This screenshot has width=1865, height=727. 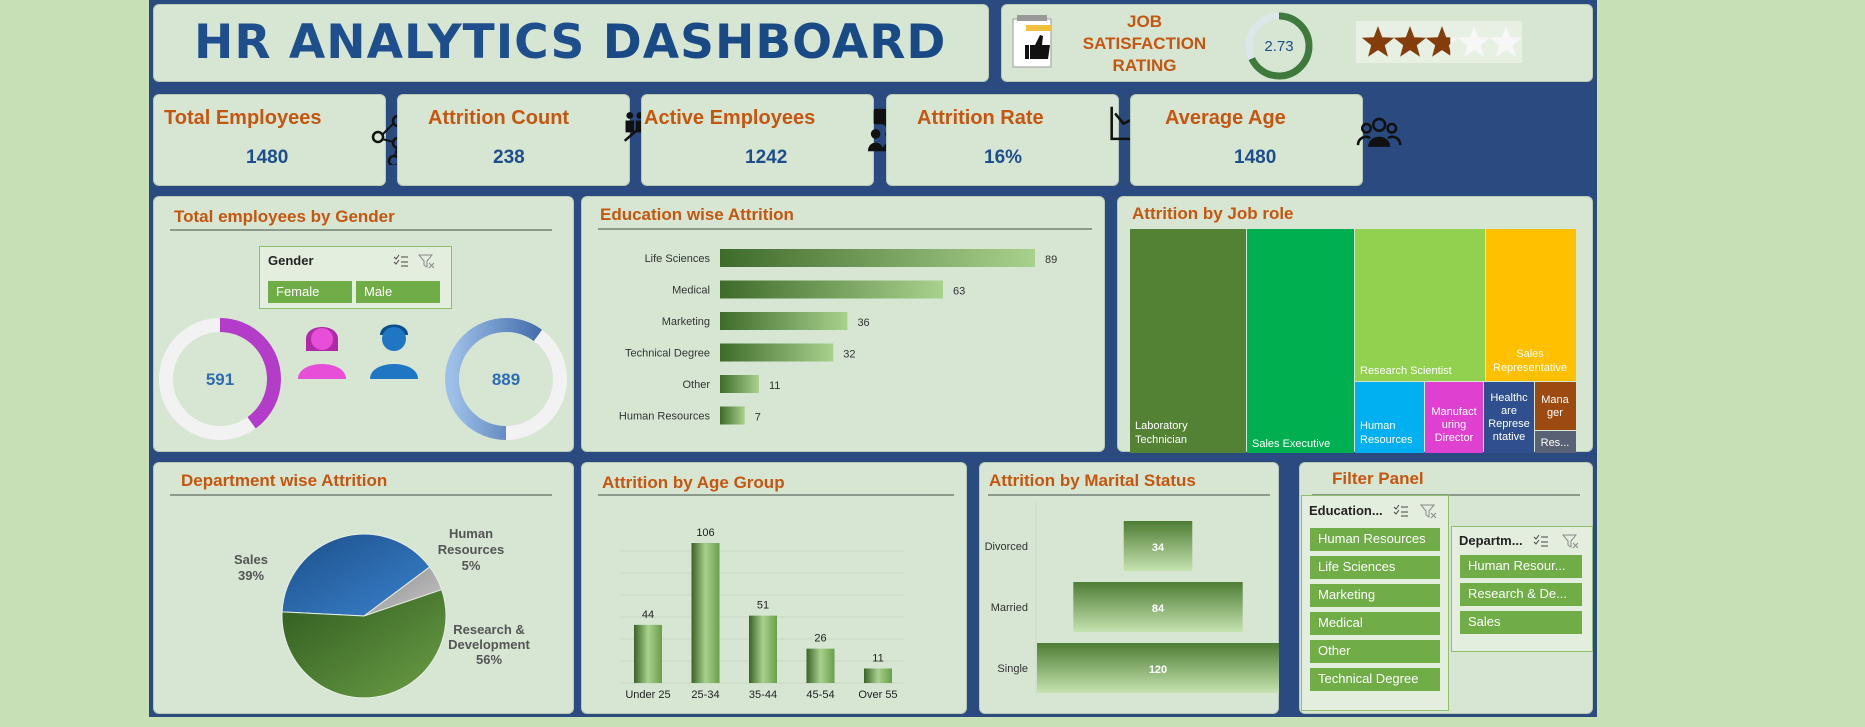 I want to click on department-title: Department wise Attrition, so click(x=284, y=480).